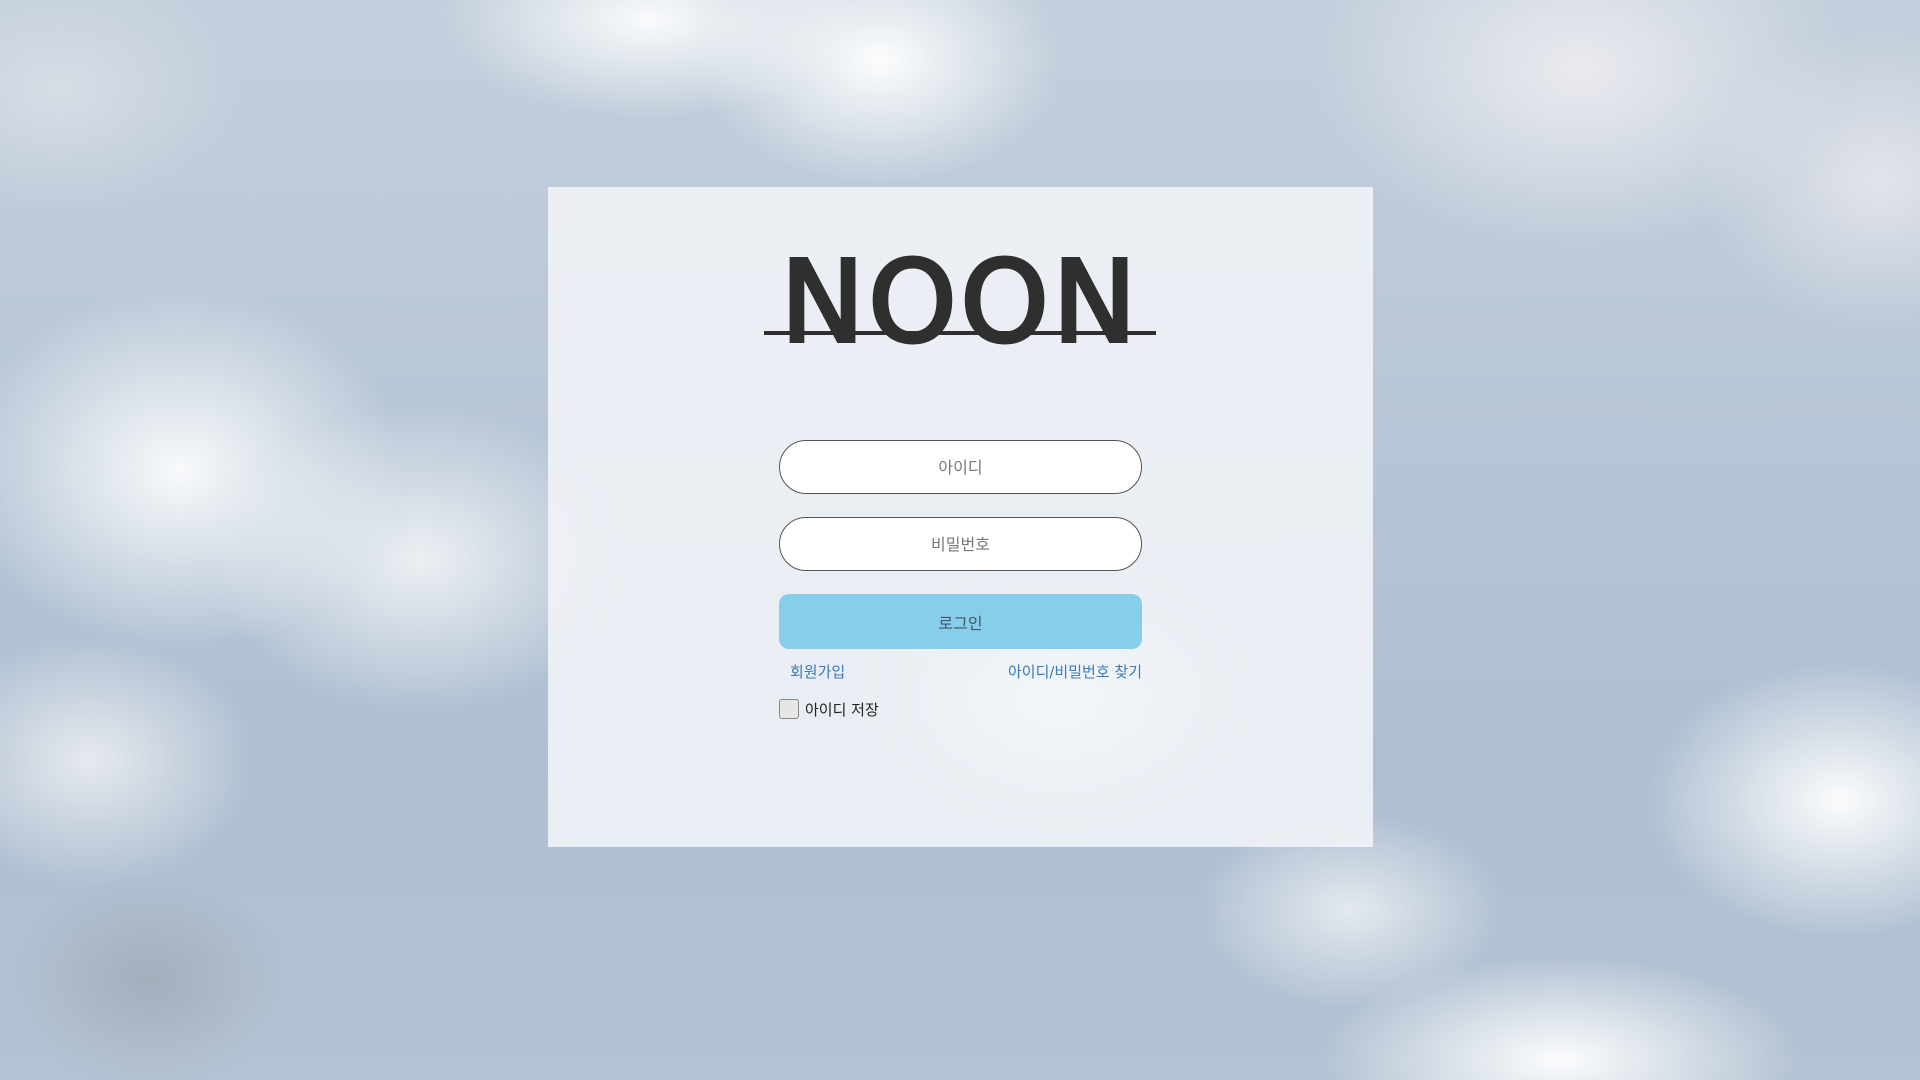 The height and width of the screenshot is (1080, 1920). I want to click on id-input, so click(960, 467).